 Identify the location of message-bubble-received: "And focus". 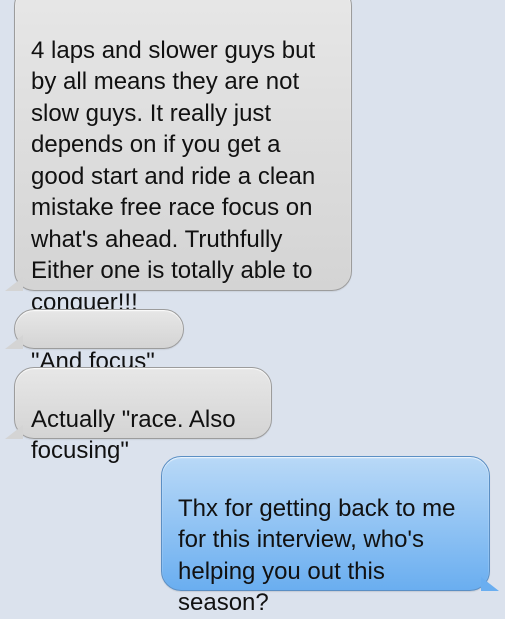
(94, 342).